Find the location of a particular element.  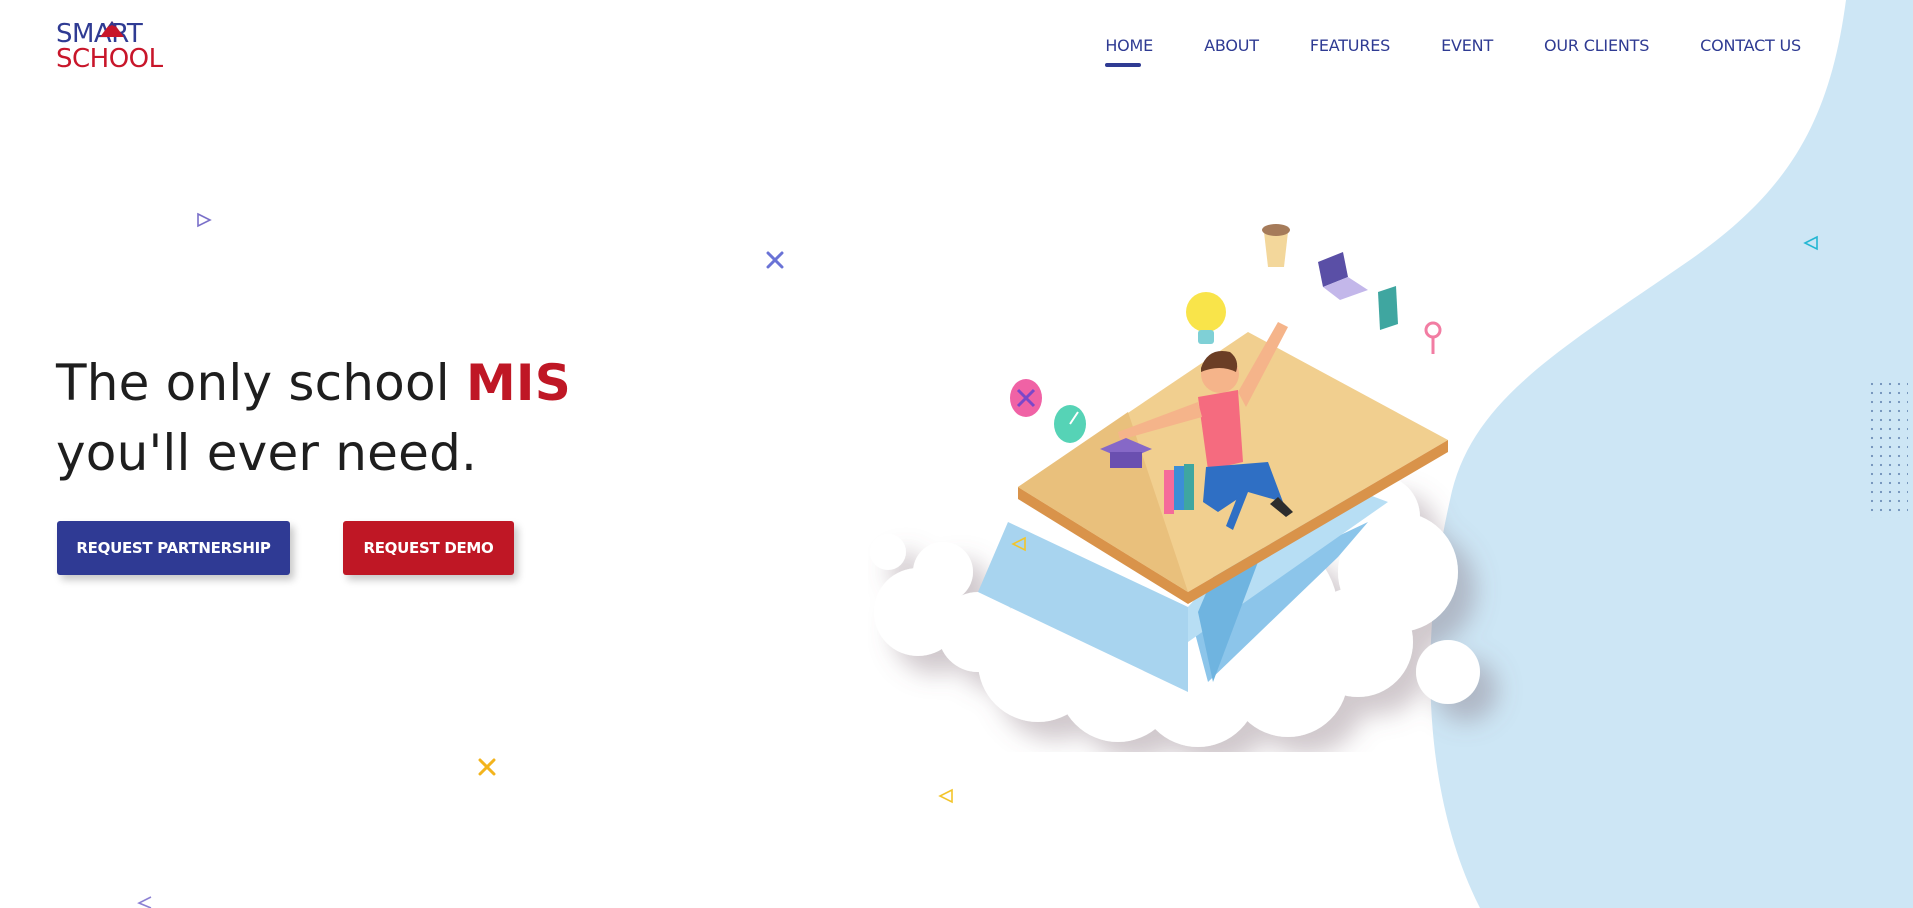

clock-icon is located at coordinates (1070, 424).